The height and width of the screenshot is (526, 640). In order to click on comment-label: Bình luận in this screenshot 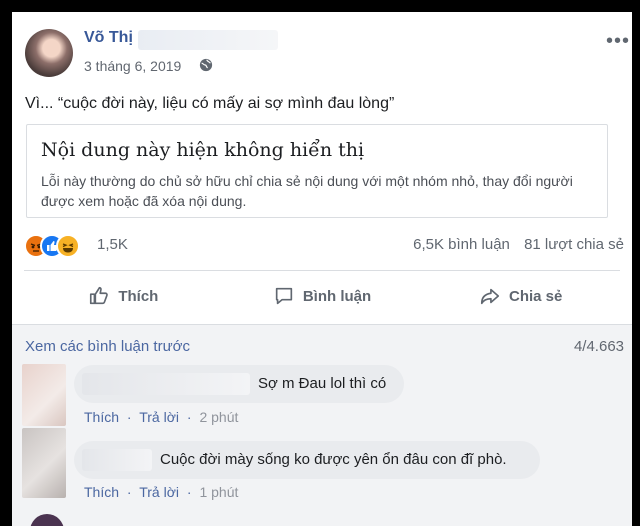, I will do `click(337, 296)`.